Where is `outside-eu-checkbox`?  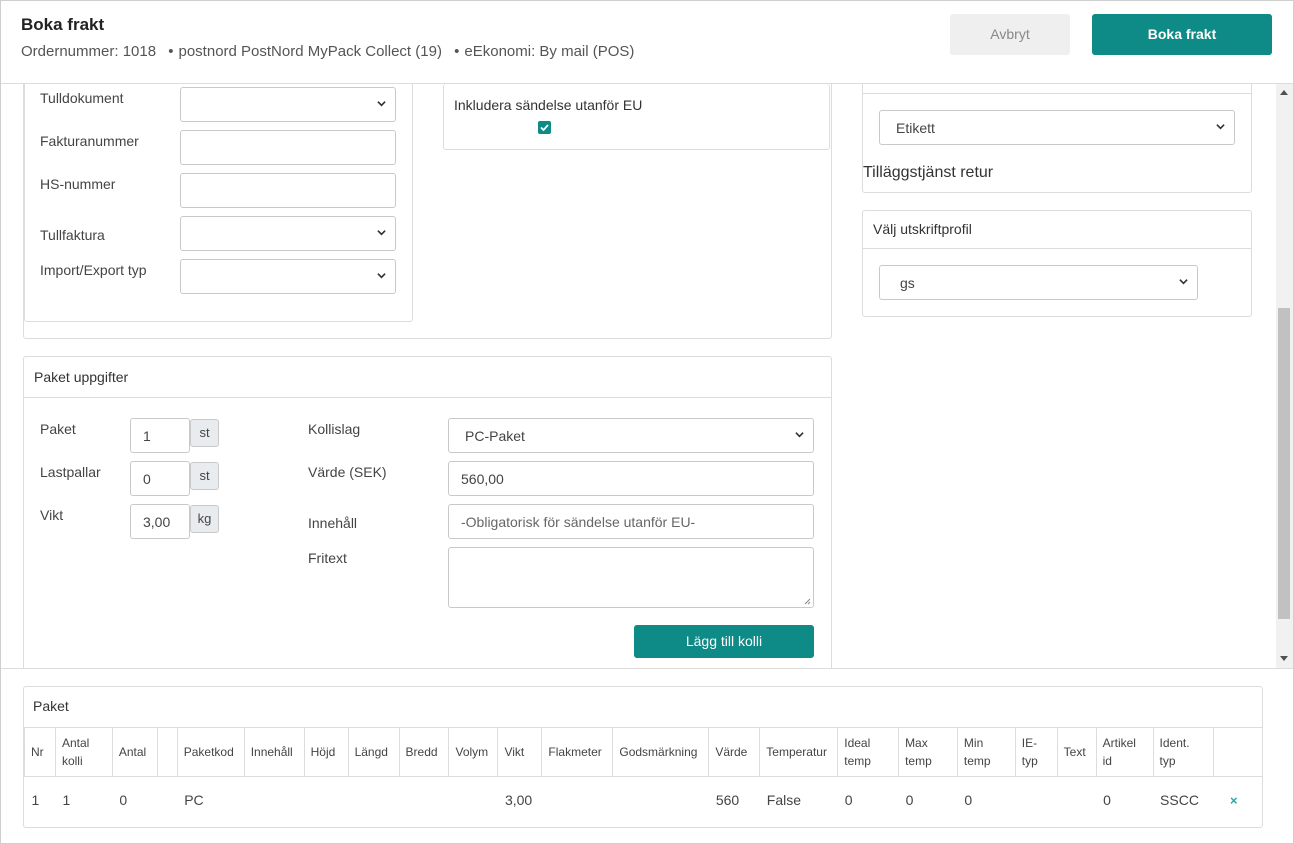 outside-eu-checkbox is located at coordinates (544, 127).